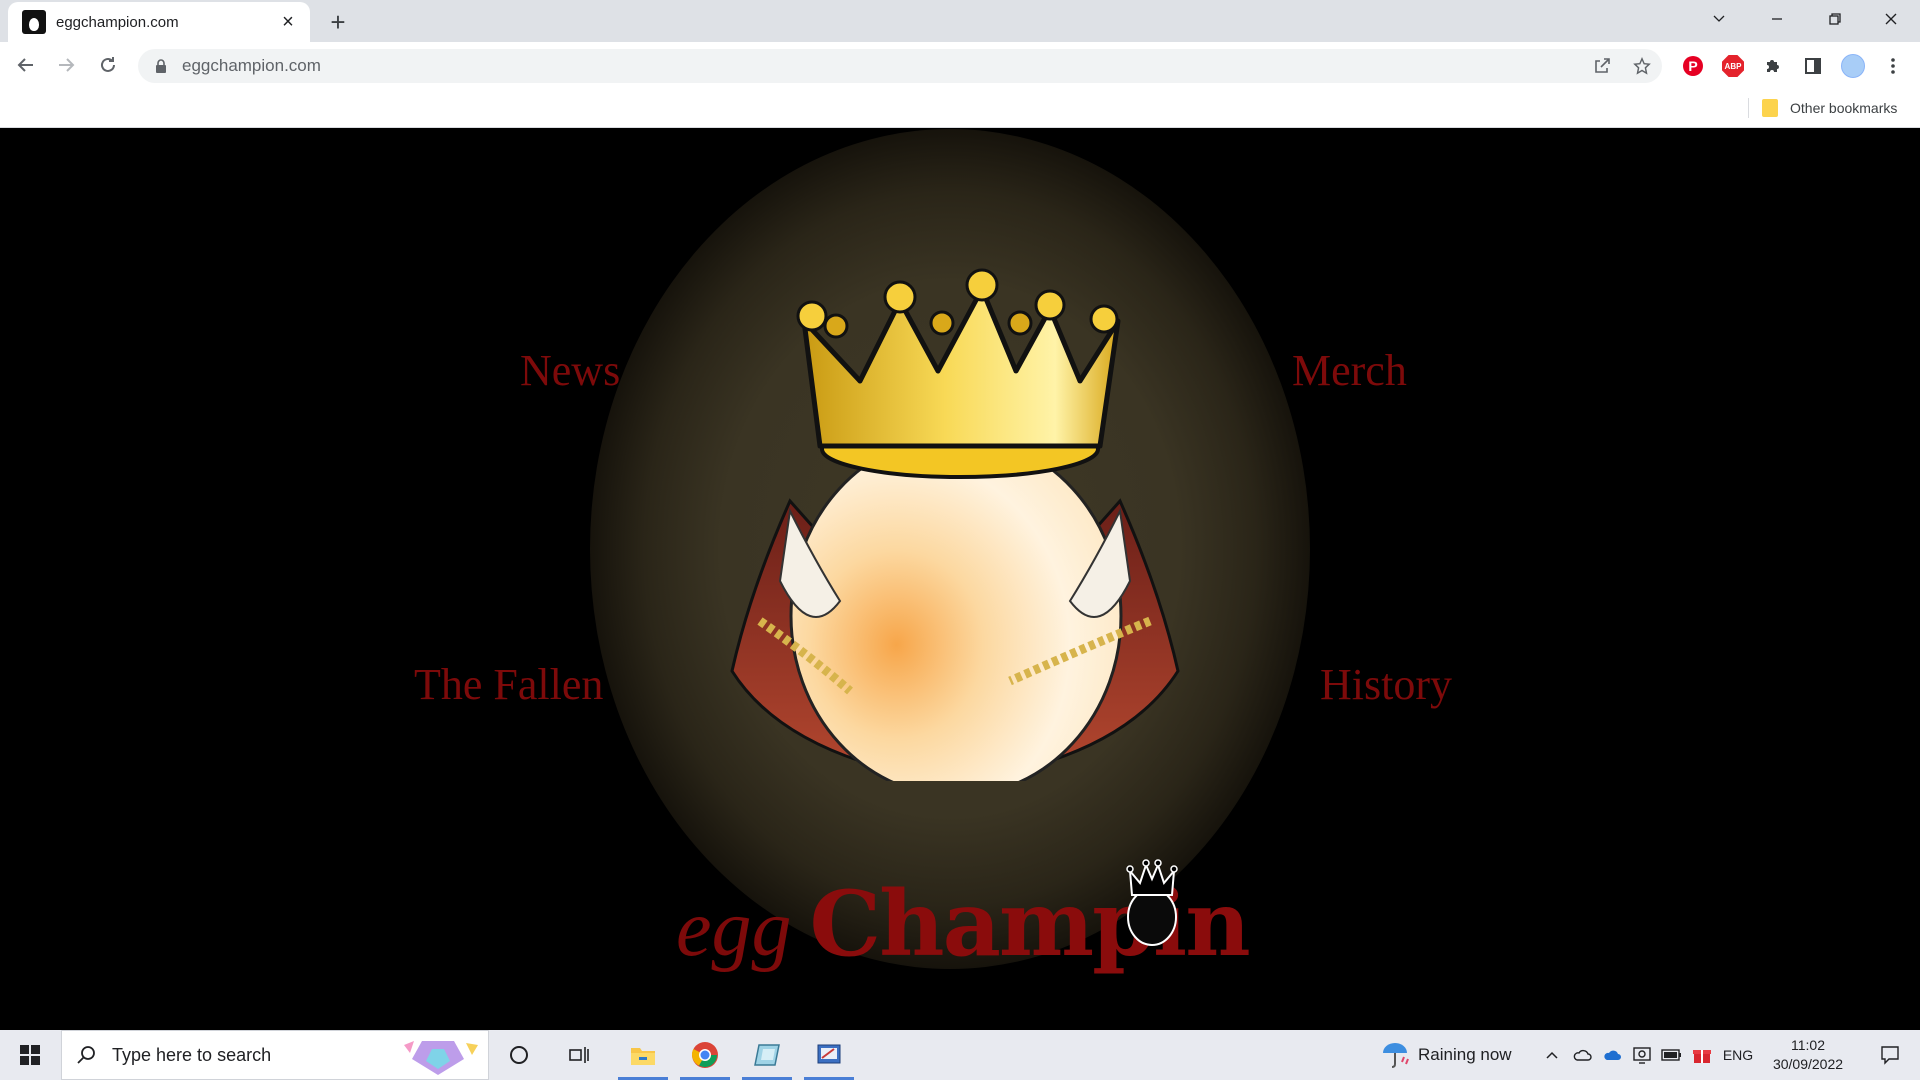 The image size is (1920, 1080). What do you see at coordinates (960, 21) in the screenshot?
I see `tab-strip: eggchampion.com × +` at bounding box center [960, 21].